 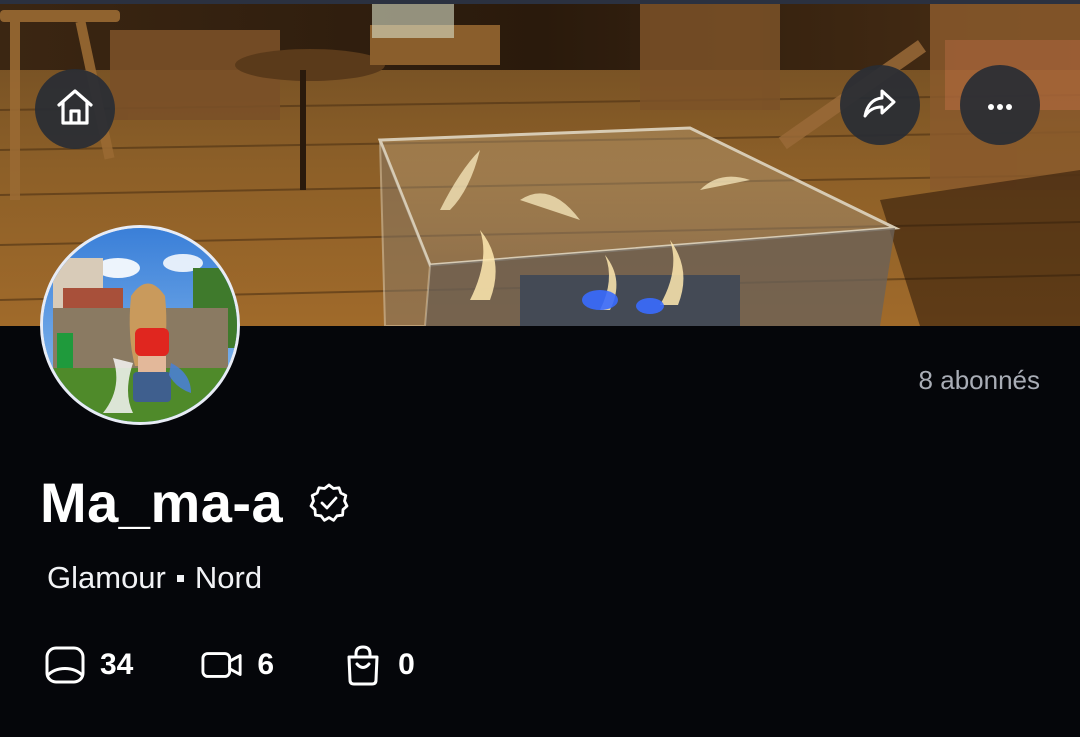 I want to click on stat-photos-value: 34, so click(x=117, y=664).